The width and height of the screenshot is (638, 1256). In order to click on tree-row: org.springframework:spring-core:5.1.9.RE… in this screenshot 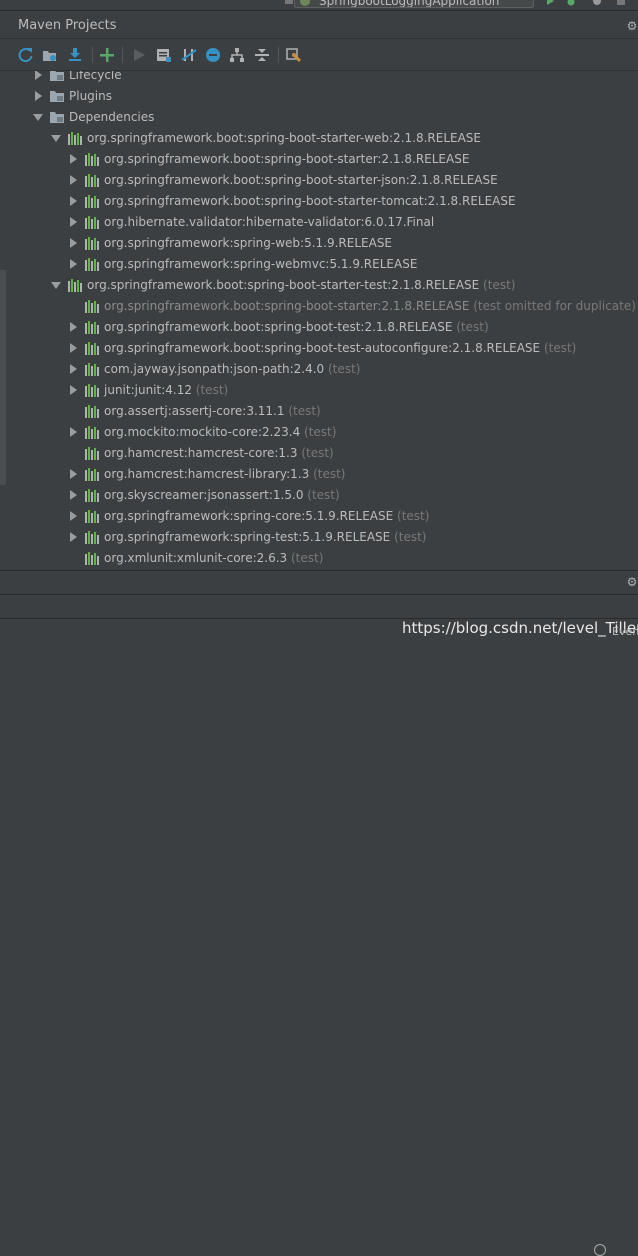, I will do `click(319, 516)`.